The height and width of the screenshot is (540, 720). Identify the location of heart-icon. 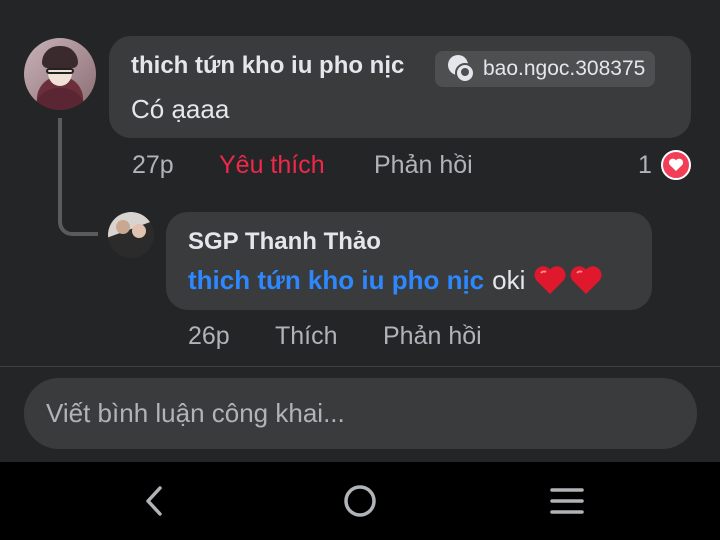
(676, 165).